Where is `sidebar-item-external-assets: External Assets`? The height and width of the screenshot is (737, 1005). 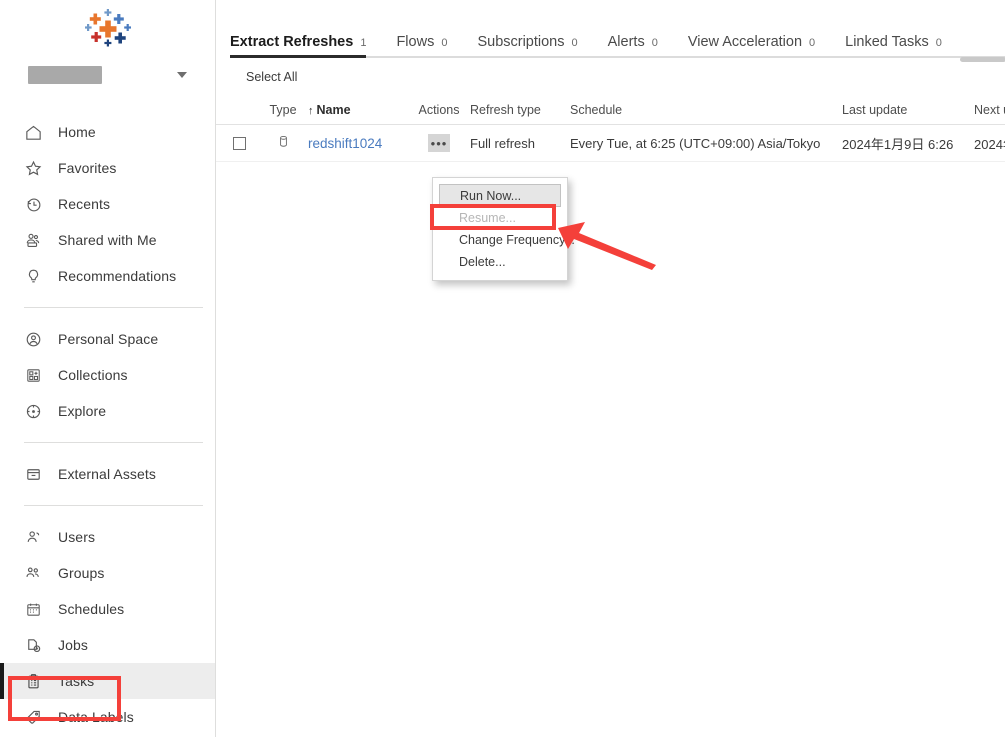
sidebar-item-external-assets: External Assets is located at coordinates (107, 474).